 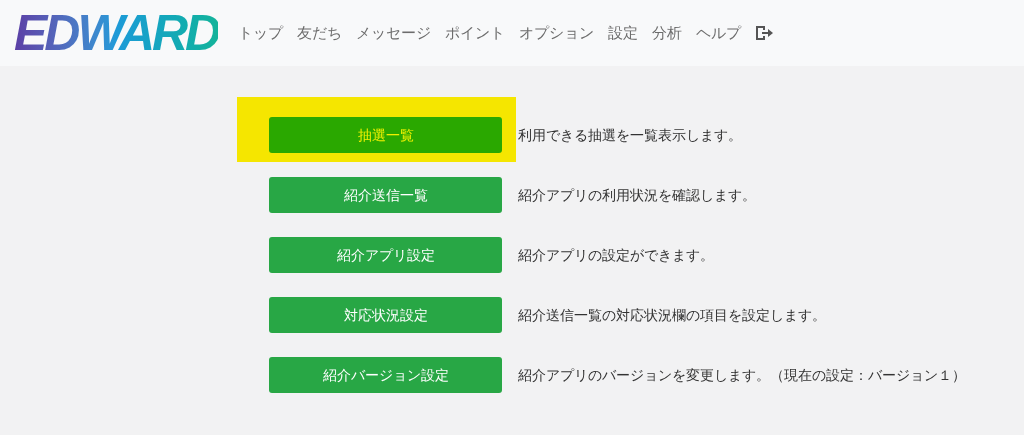 I want to click on menu-button: 紹介送信一覧, so click(x=385, y=195).